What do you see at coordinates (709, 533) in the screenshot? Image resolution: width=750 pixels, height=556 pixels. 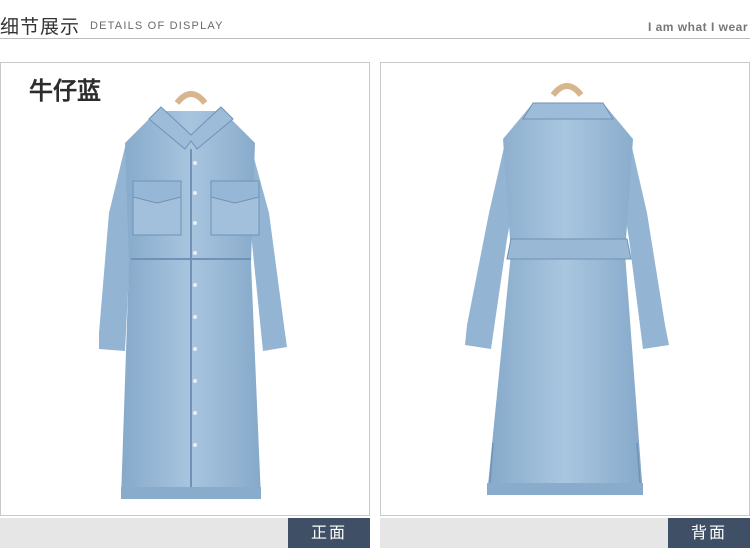 I see `back-caption-label: 背面` at bounding box center [709, 533].